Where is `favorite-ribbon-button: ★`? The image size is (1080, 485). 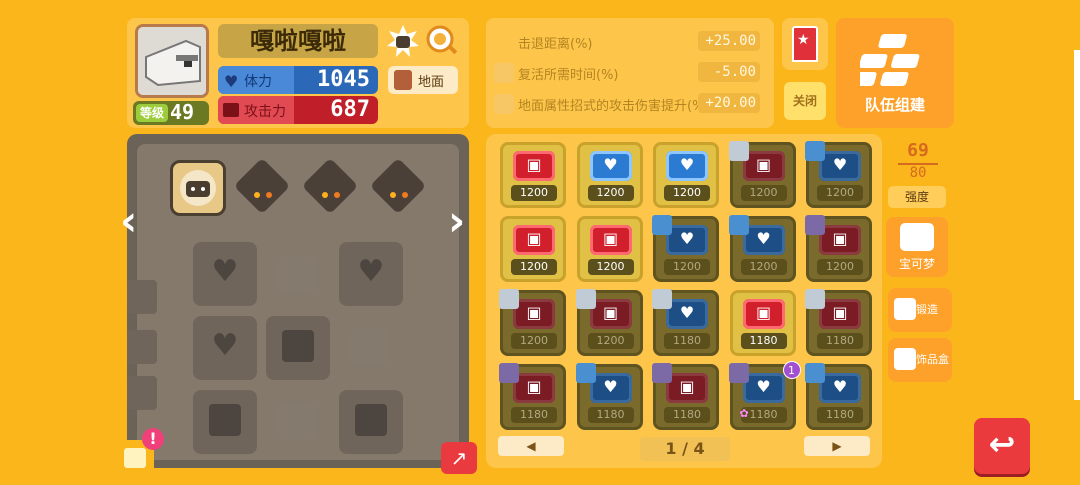
favorite-ribbon-button: ★ is located at coordinates (805, 44).